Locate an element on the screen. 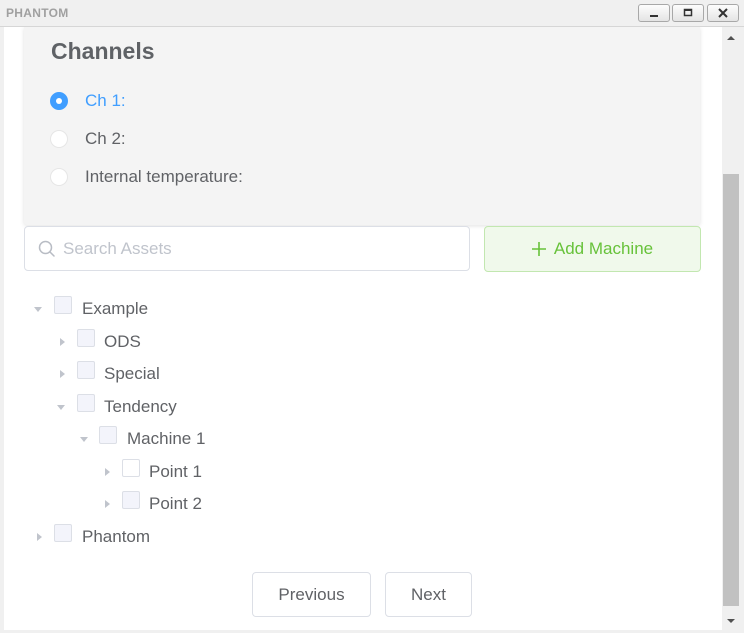 This screenshot has height=633, width=744. tree-node-label: Example is located at coordinates (115, 308).